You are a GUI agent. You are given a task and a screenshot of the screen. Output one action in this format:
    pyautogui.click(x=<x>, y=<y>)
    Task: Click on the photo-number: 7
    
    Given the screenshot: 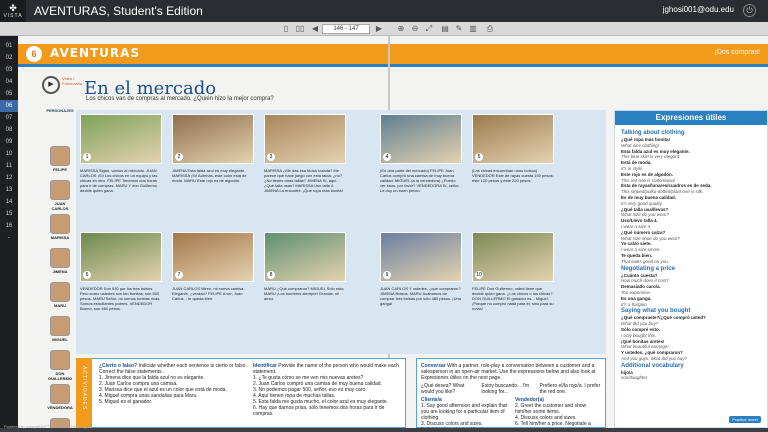 What is the action you would take?
    pyautogui.click(x=179, y=275)
    